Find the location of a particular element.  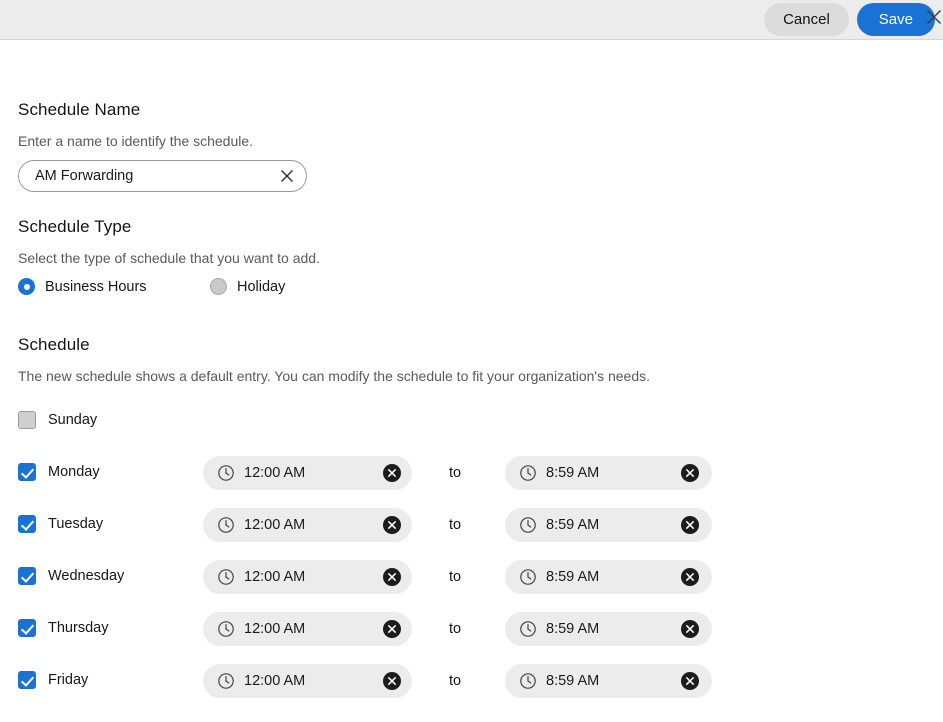

schedule-name-title: Schedule Name is located at coordinates (79, 109).